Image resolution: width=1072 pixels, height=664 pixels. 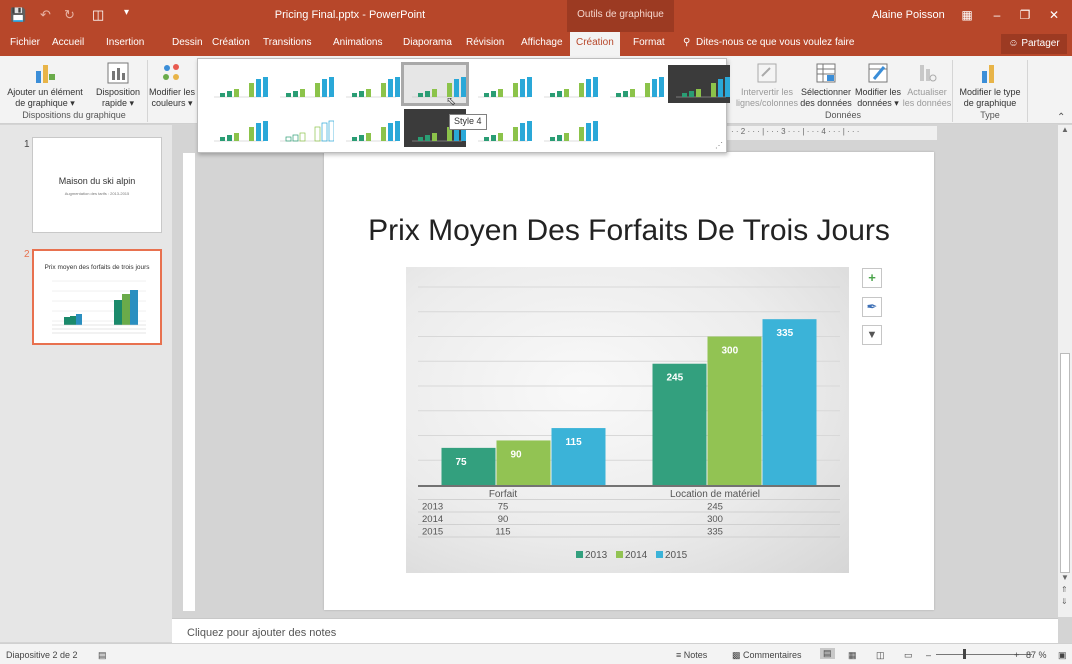 I want to click on change-chart-type-button: Modifier le type de graphique, so click(x=990, y=85).